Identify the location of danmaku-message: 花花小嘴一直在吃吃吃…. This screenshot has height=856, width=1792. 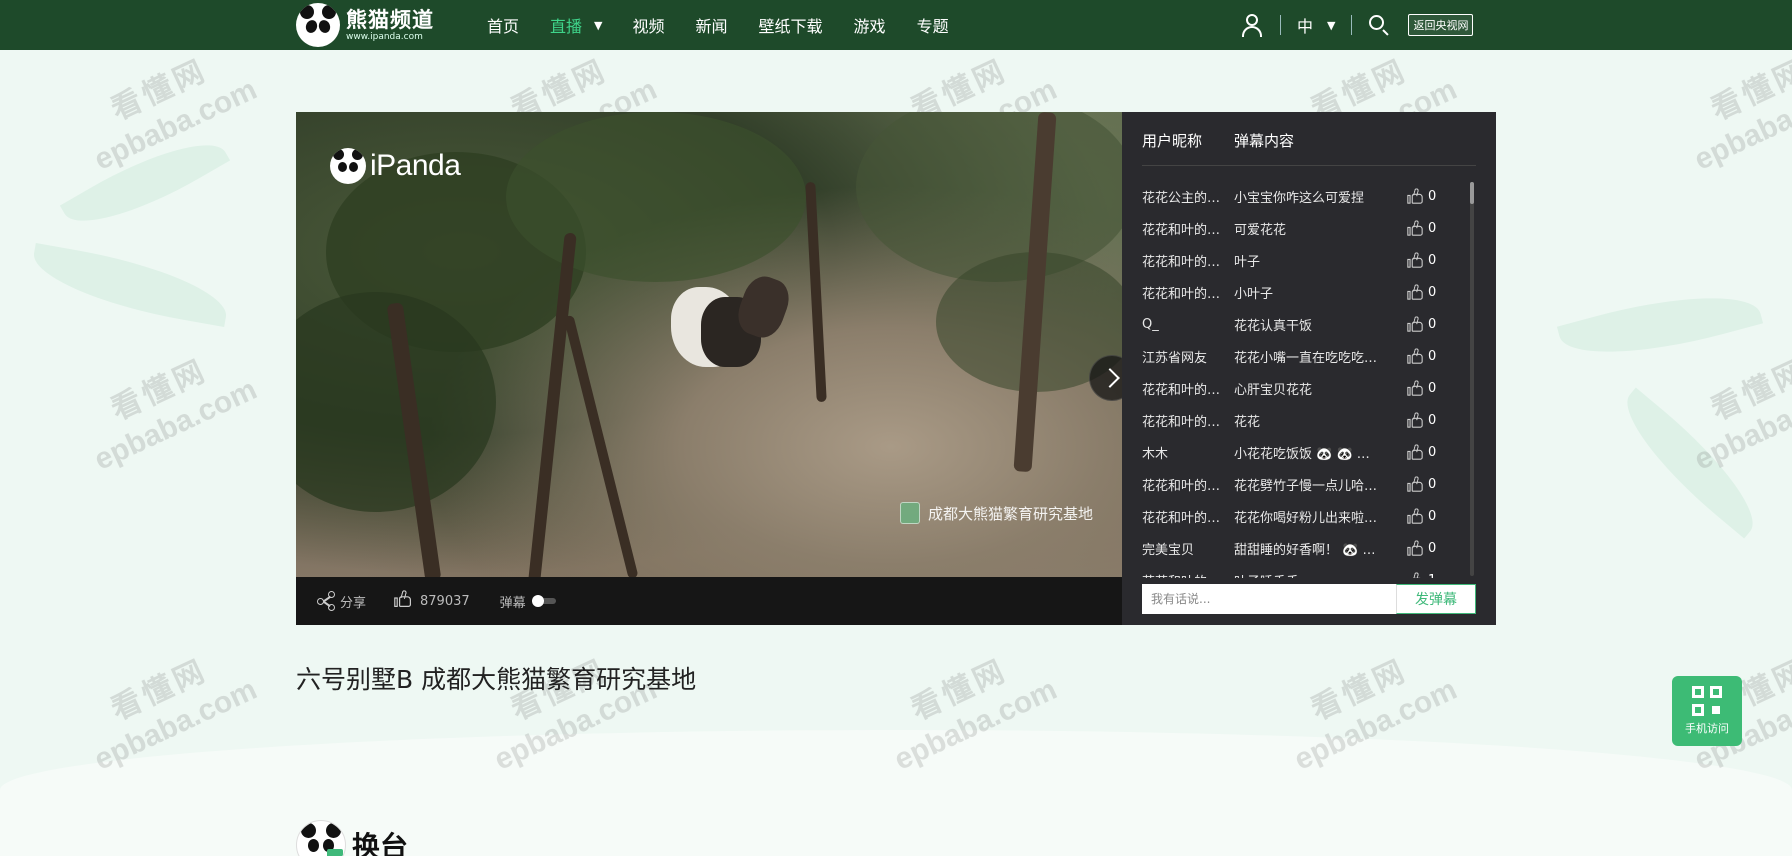
(1306, 358).